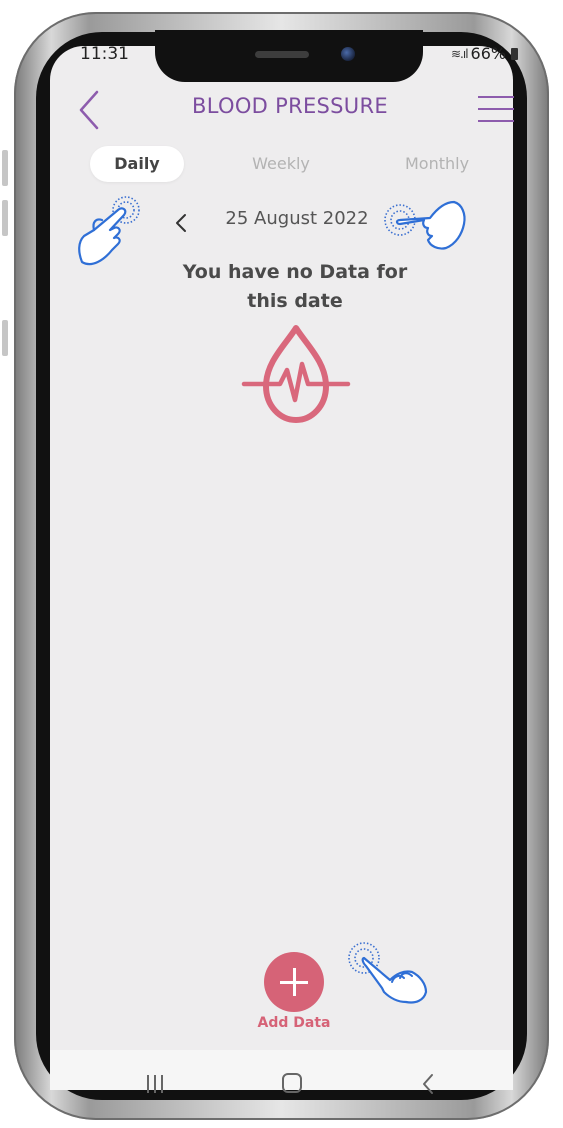  What do you see at coordinates (294, 1023) in the screenshot?
I see `add-data-label: Add Data` at bounding box center [294, 1023].